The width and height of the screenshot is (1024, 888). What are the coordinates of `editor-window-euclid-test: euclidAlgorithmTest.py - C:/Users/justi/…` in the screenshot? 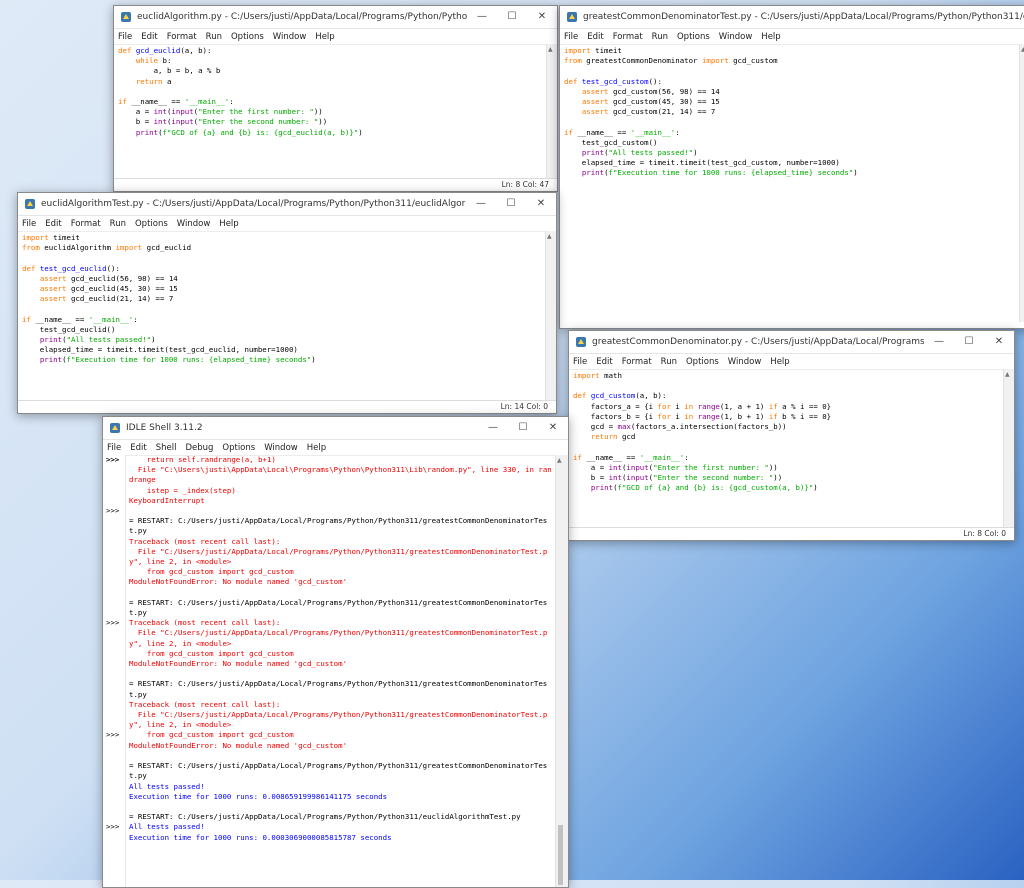 It's located at (287, 303).